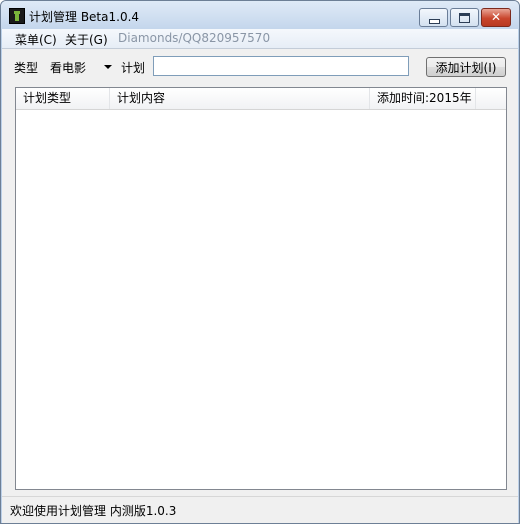 The image size is (520, 524). I want to click on add-plan-button: 添加计划(I), so click(466, 67).